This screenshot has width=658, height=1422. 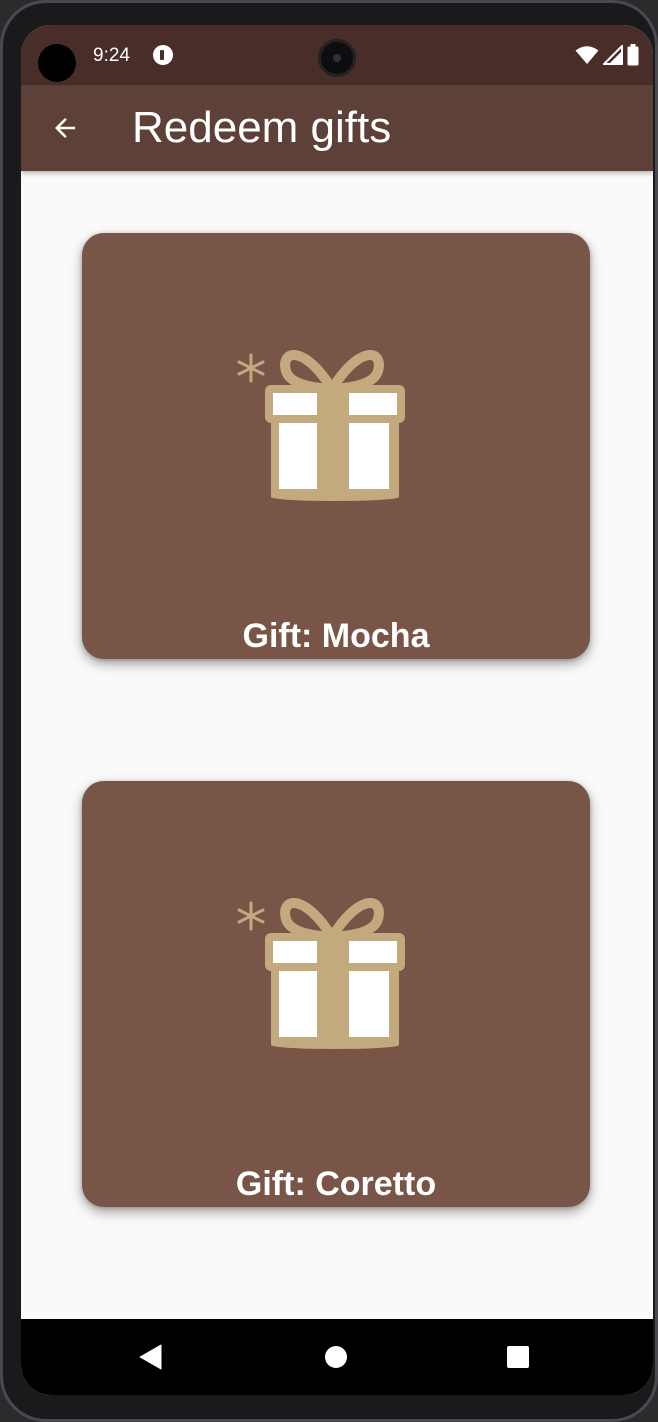 I want to click on arrow-back-icon, so click(x=65, y=128).